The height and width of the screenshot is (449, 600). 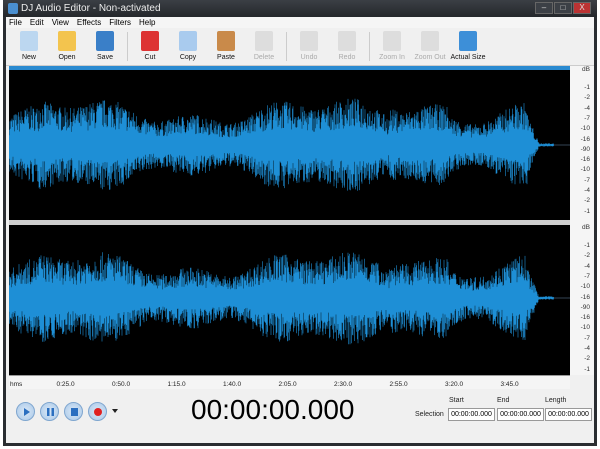 I want to click on record-button, so click(x=97, y=411).